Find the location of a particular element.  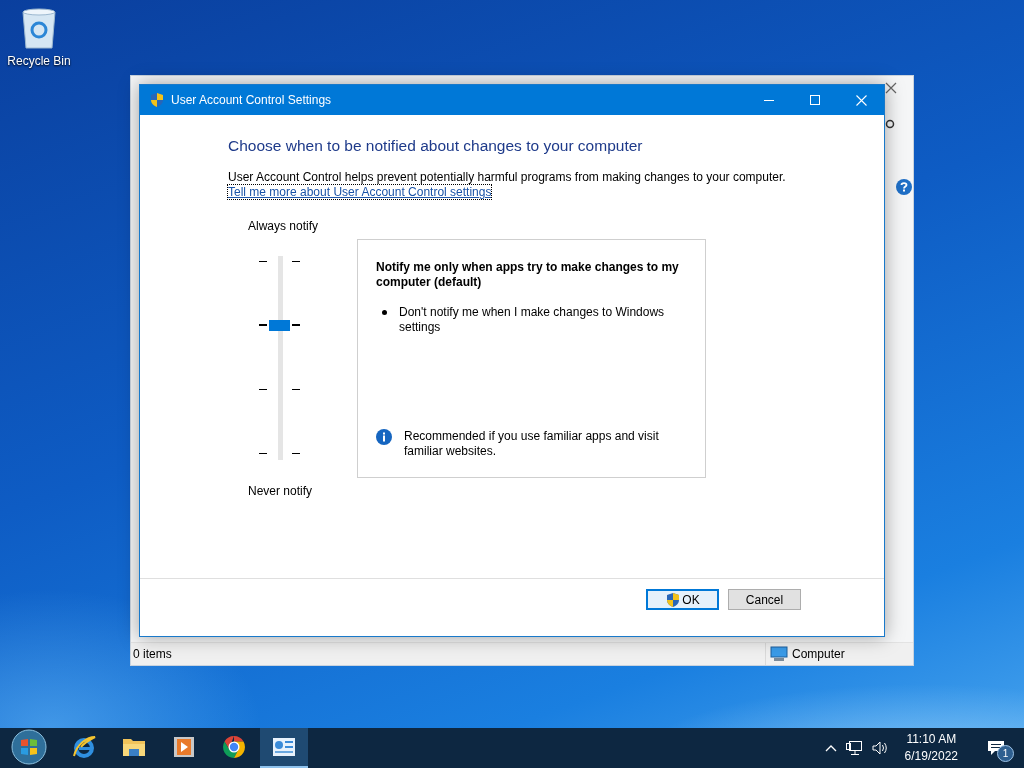

bullet-icon is located at coordinates (384, 312).